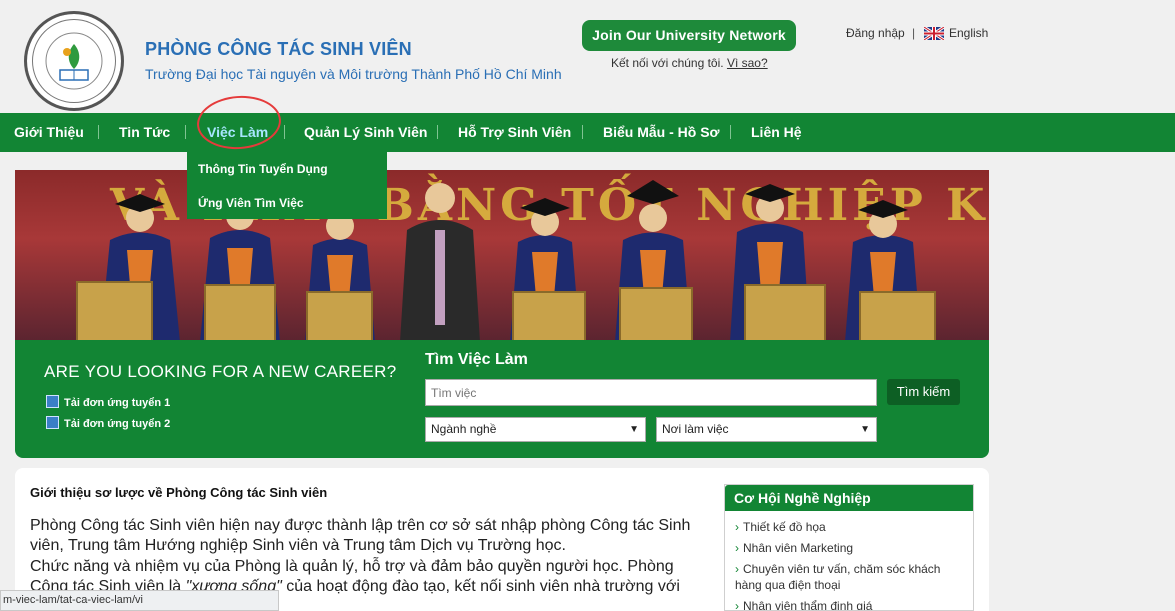 The image size is (1175, 611). I want to click on career-link: › Nhân viên Marketing, so click(794, 548).